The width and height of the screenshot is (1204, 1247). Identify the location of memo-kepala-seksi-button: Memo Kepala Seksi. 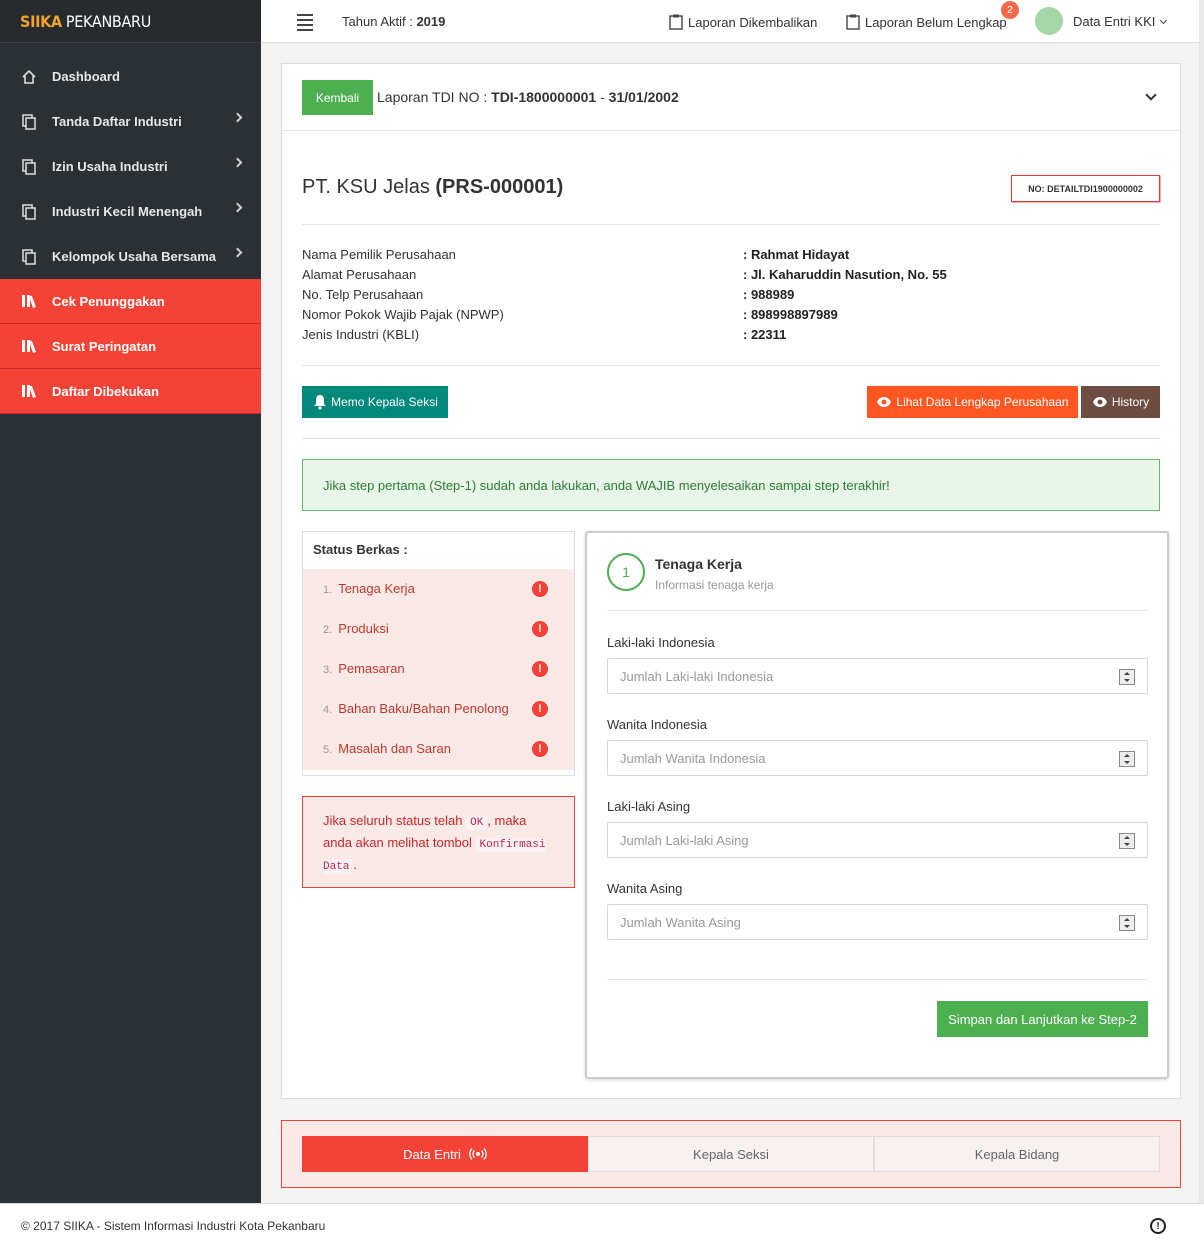
(375, 402).